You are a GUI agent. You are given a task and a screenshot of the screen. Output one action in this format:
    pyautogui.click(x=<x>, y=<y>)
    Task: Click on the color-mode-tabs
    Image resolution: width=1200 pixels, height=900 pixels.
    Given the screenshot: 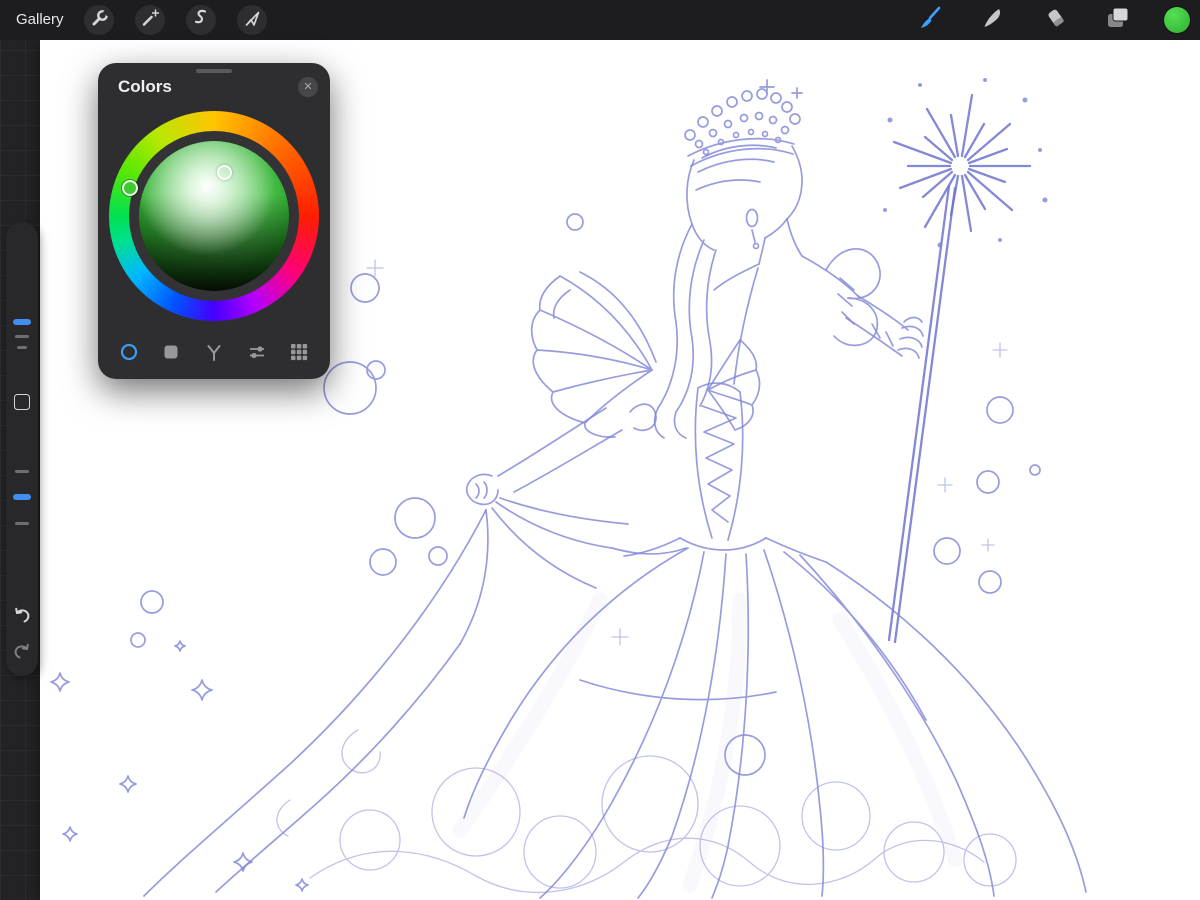 What is the action you would take?
    pyautogui.click(x=214, y=352)
    